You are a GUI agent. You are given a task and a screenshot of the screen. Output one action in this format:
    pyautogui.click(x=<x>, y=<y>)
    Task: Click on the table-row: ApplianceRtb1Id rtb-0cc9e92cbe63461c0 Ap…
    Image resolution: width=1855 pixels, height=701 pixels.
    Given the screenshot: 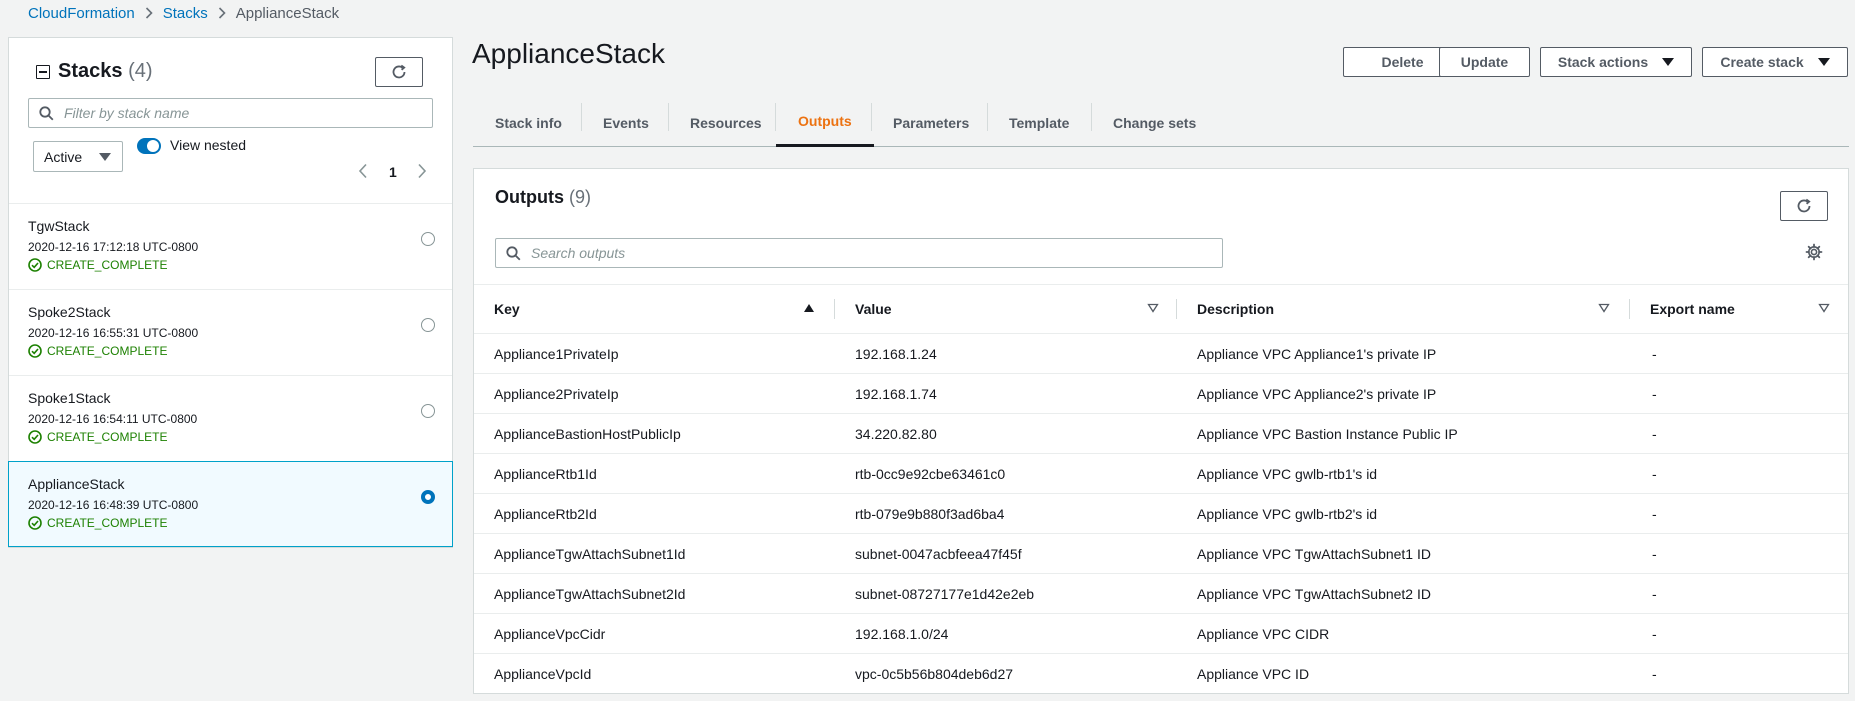 What is the action you would take?
    pyautogui.click(x=1161, y=473)
    